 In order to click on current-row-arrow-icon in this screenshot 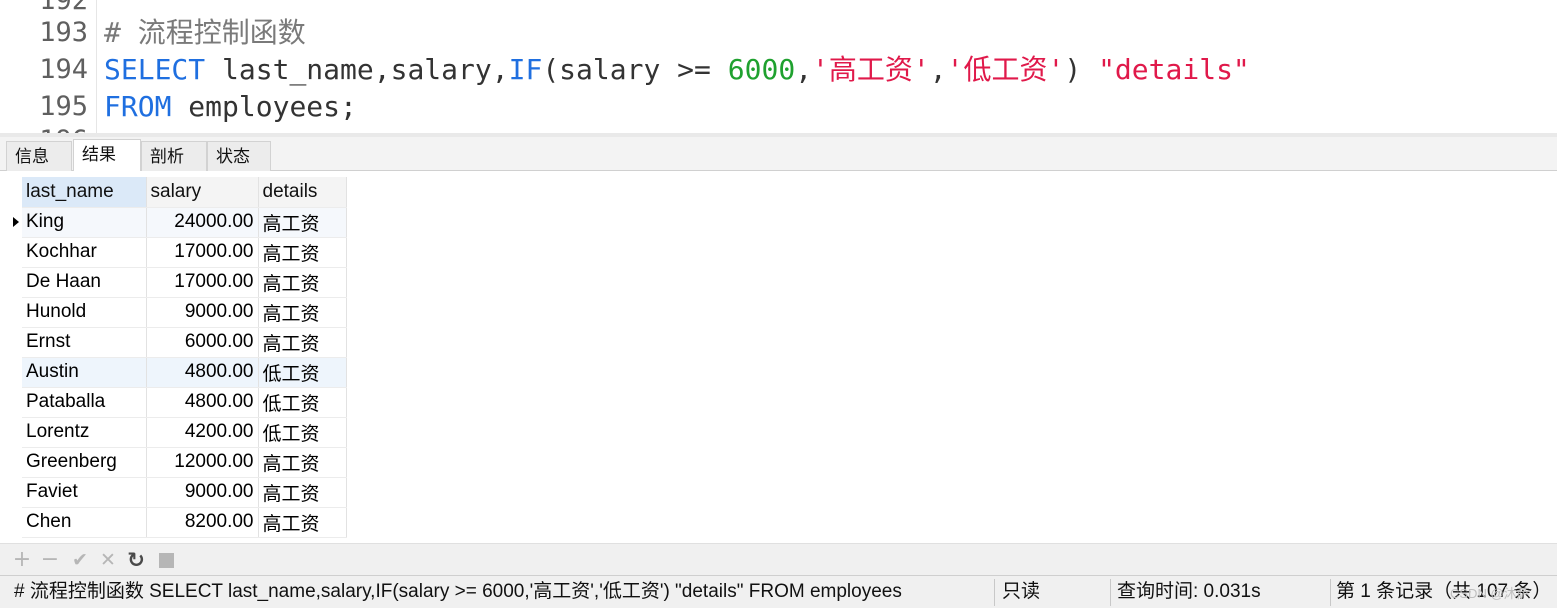, I will do `click(16, 222)`.